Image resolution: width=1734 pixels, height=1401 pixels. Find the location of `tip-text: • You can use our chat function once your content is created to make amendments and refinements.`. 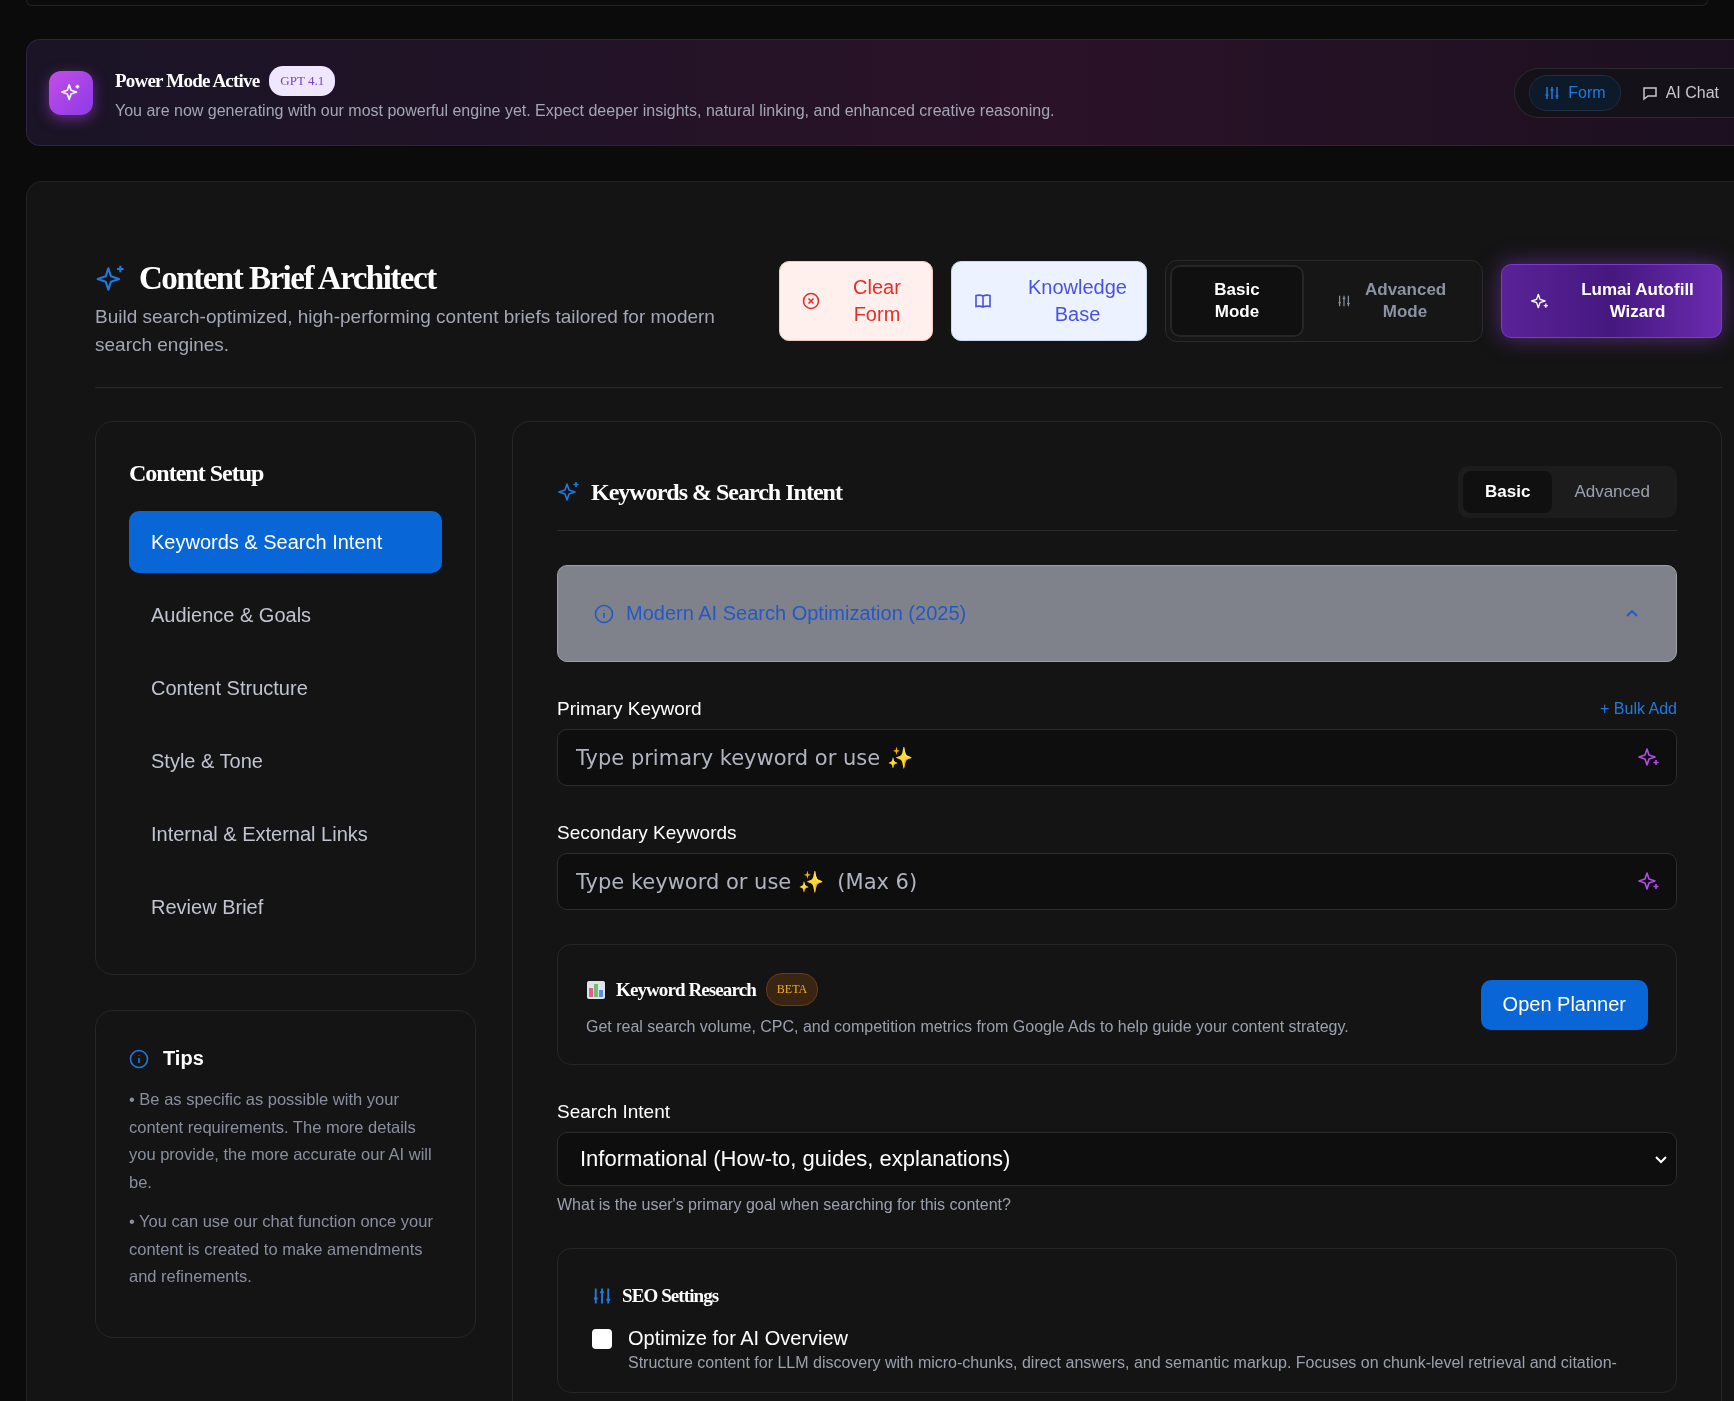

tip-text: • You can use our chat function once your content is created to make amendments and refinements. is located at coordinates (281, 1249).